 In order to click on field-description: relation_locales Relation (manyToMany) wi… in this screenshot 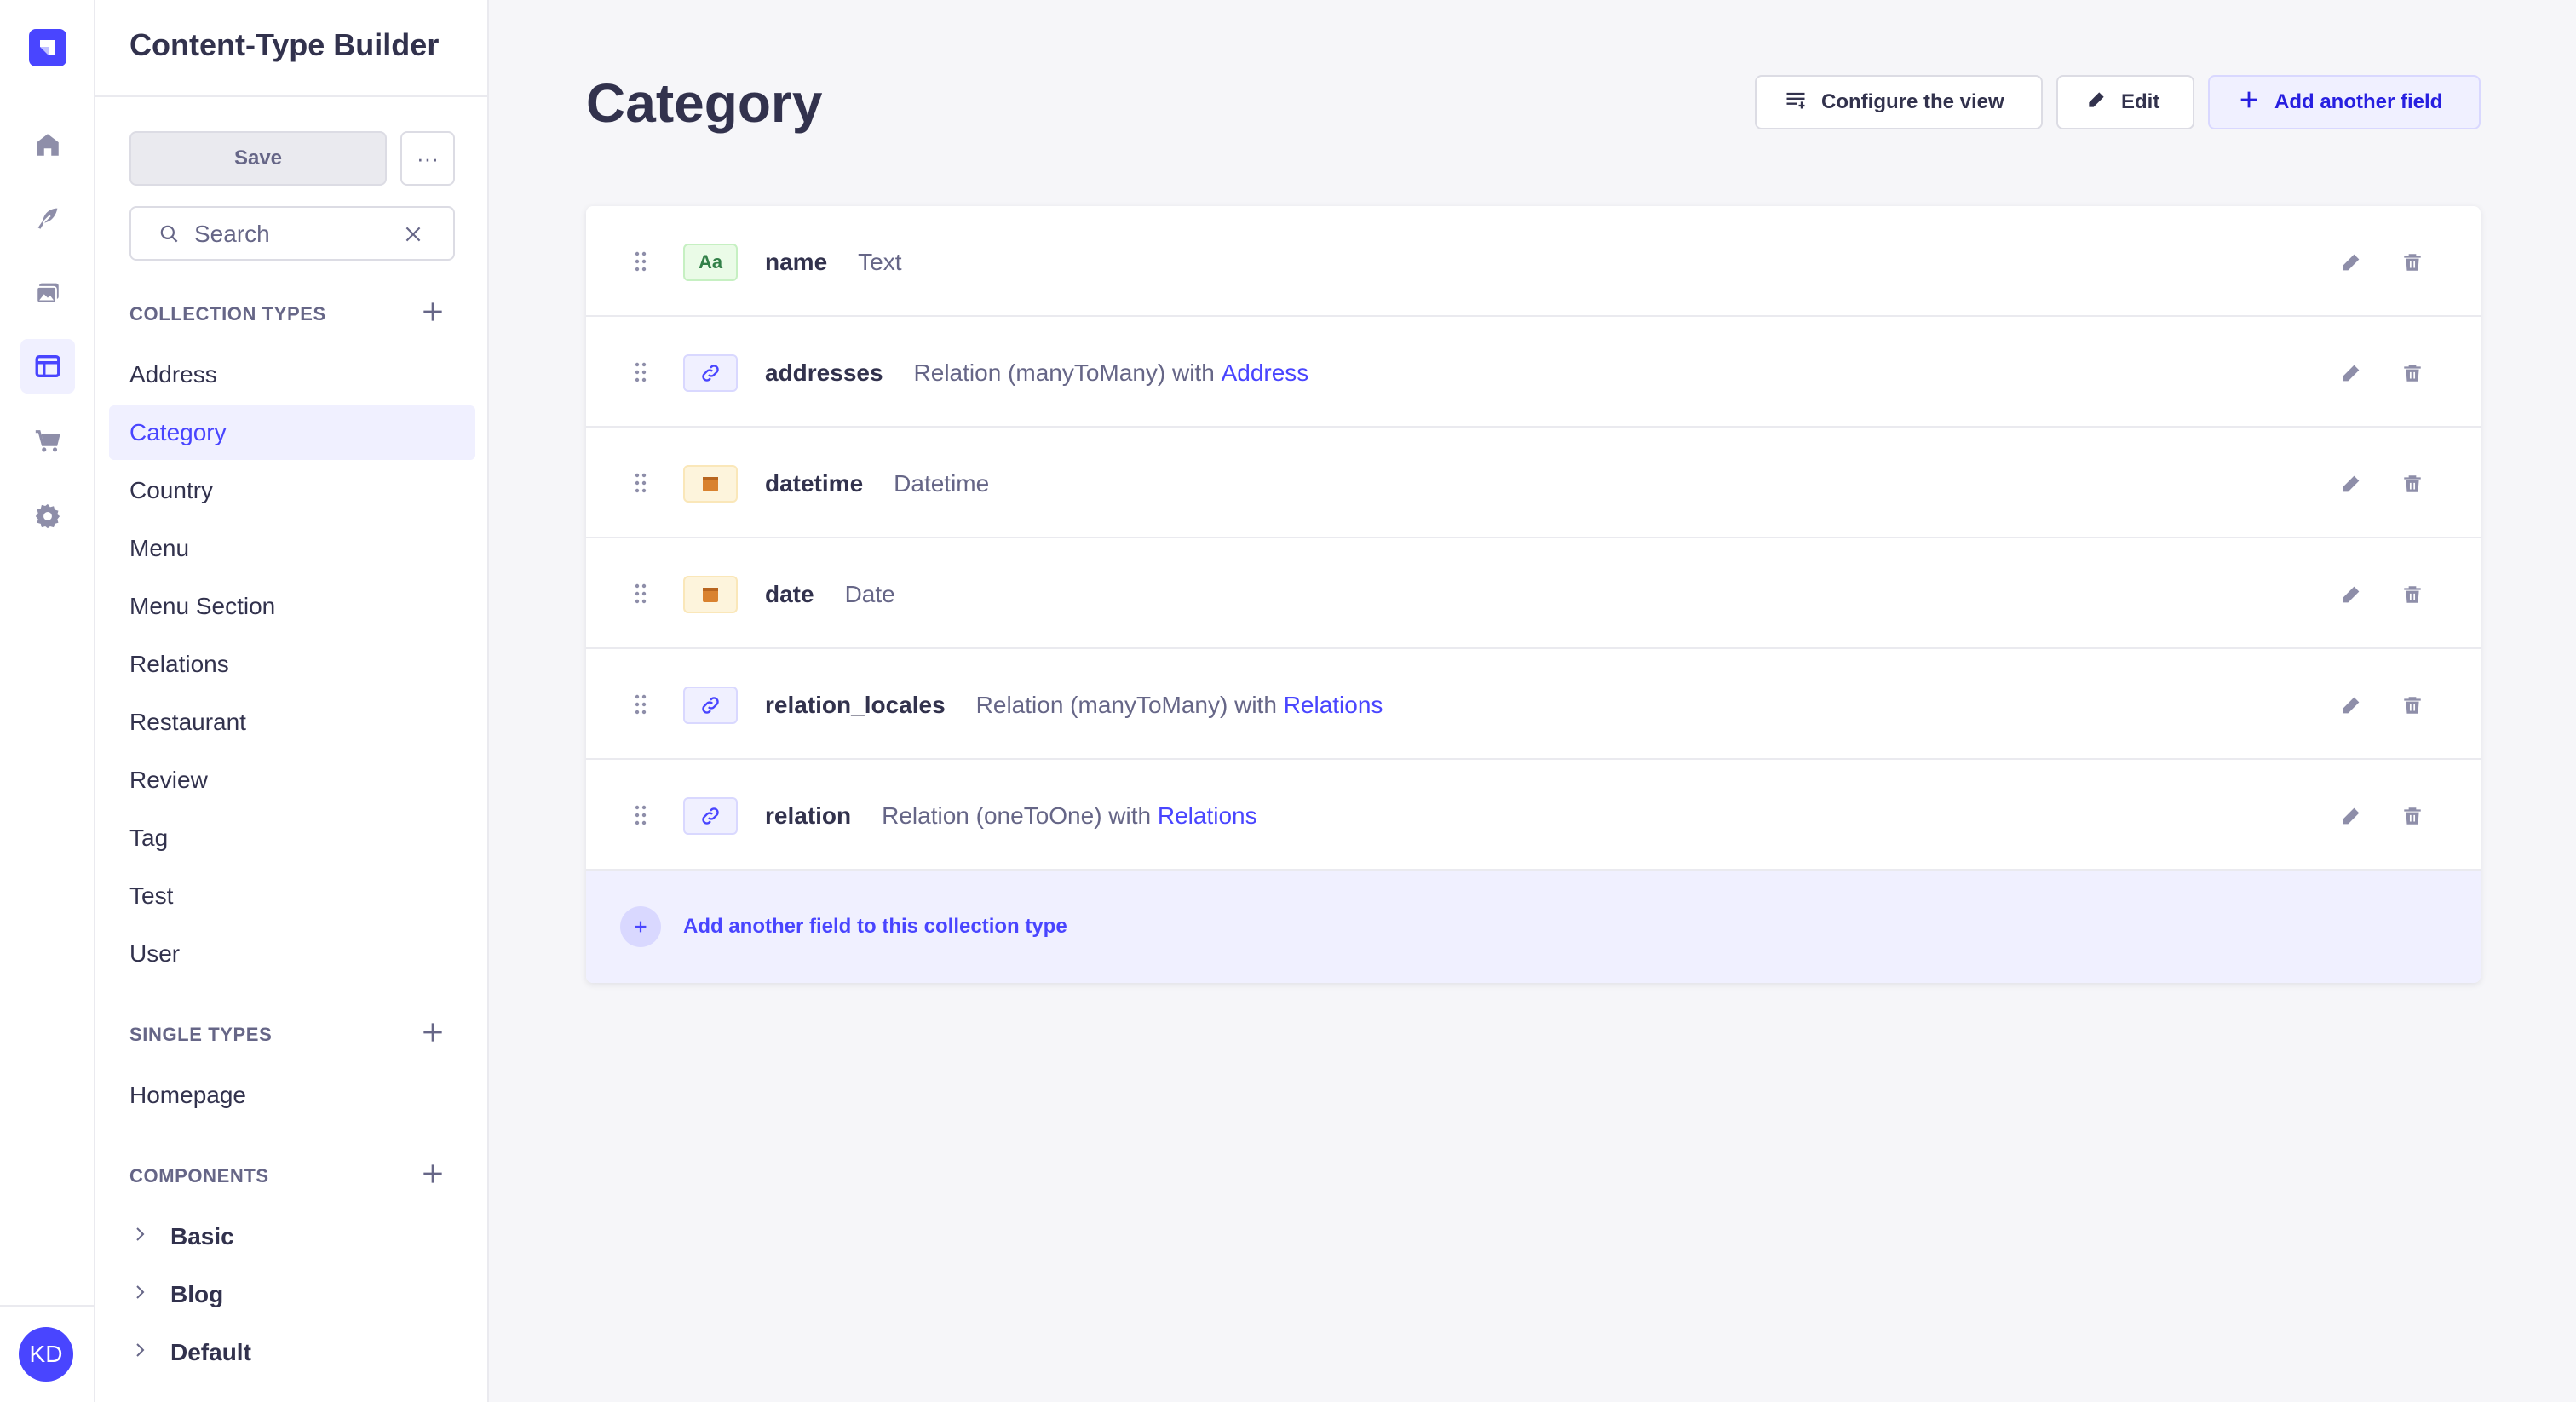, I will do `click(1074, 705)`.